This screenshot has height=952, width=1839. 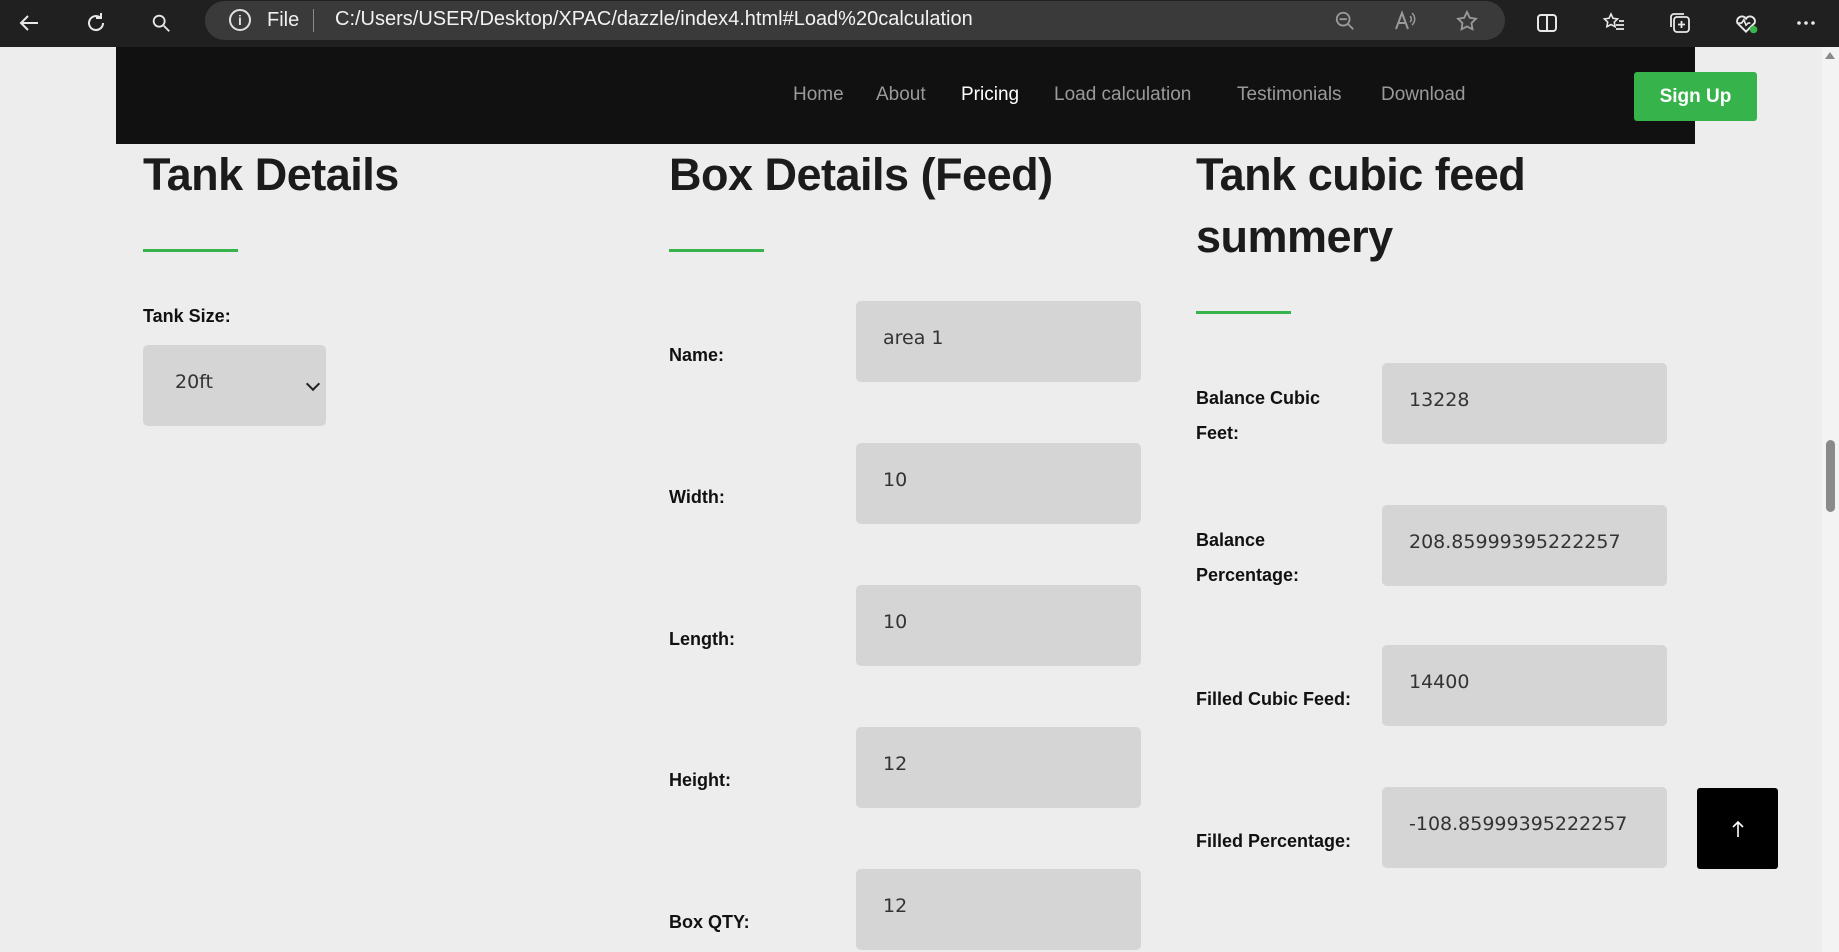 What do you see at coordinates (998, 767) in the screenshot?
I see `box-height-input: 12` at bounding box center [998, 767].